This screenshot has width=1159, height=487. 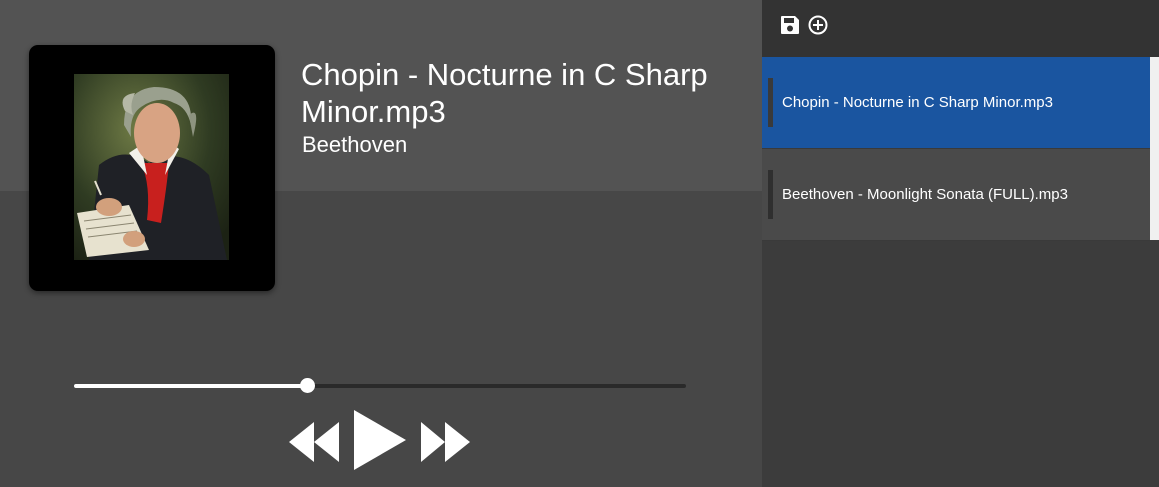 I want to click on save-icon, so click(x=790, y=25).